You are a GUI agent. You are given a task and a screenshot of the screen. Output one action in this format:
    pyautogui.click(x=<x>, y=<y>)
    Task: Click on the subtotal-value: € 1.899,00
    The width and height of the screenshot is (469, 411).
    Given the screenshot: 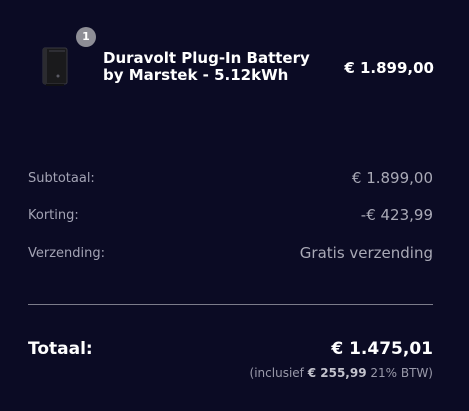 What is the action you would take?
    pyautogui.click(x=392, y=178)
    